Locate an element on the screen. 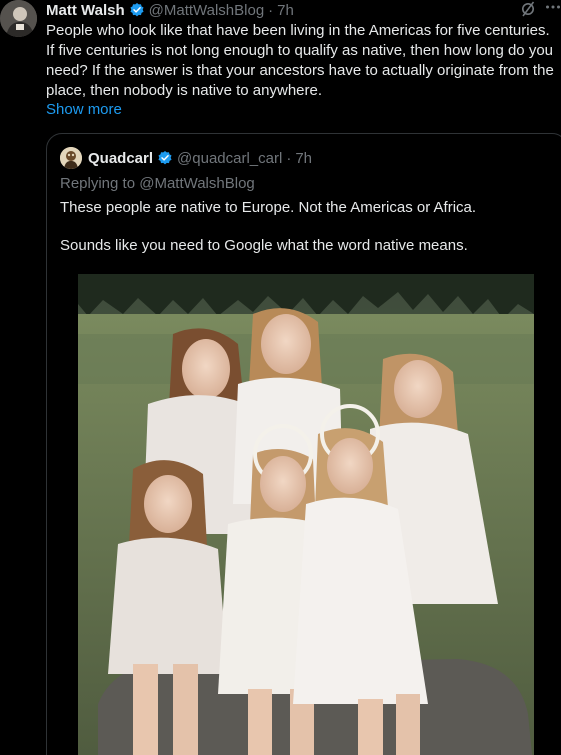 Image resolution: width=561 pixels, height=755 pixels. tweet-header: Matt Walsh @MattWalshBlog · 7h is located at coordinates (170, 10).